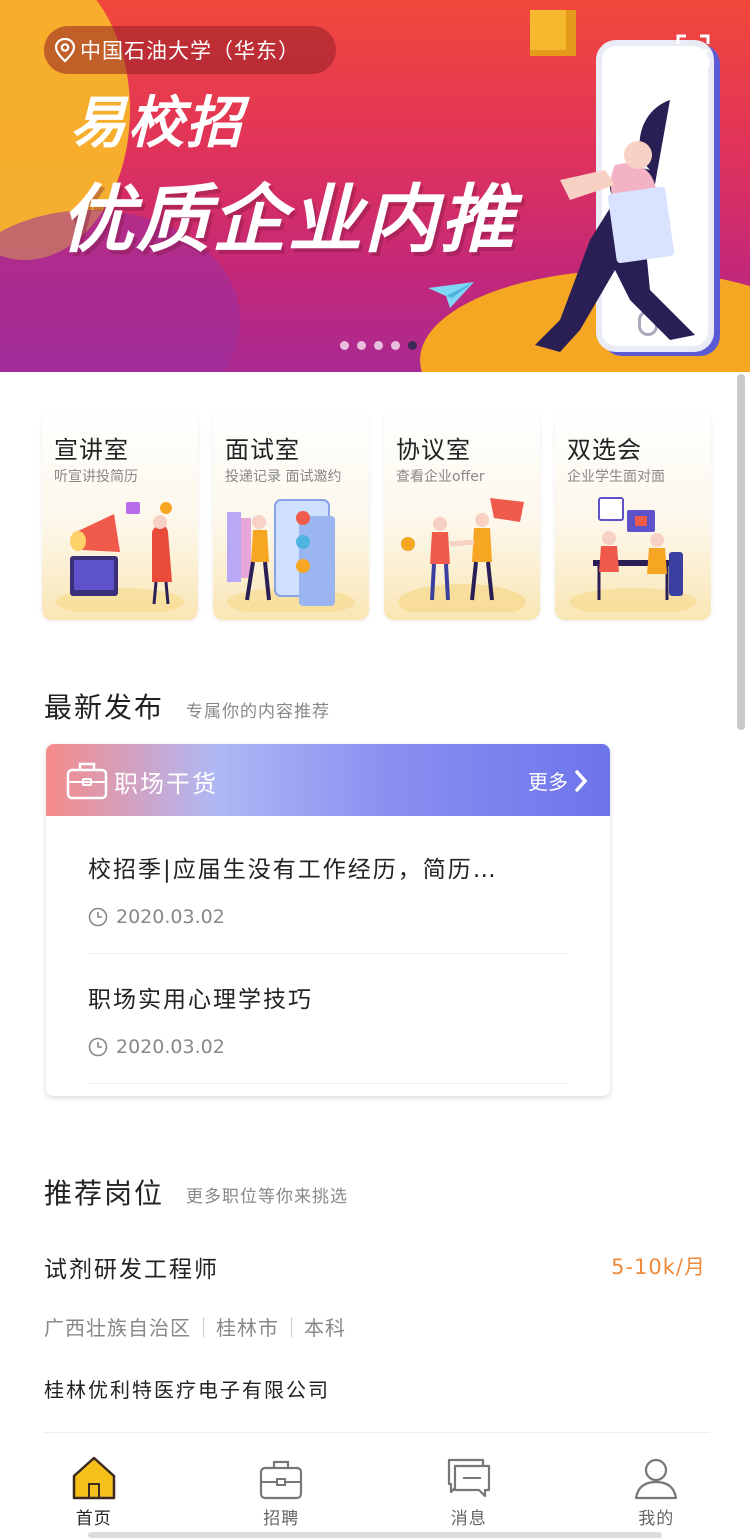 Image resolution: width=750 pixels, height=1538 pixels. I want to click on job-city: 桂林市, so click(247, 1328).